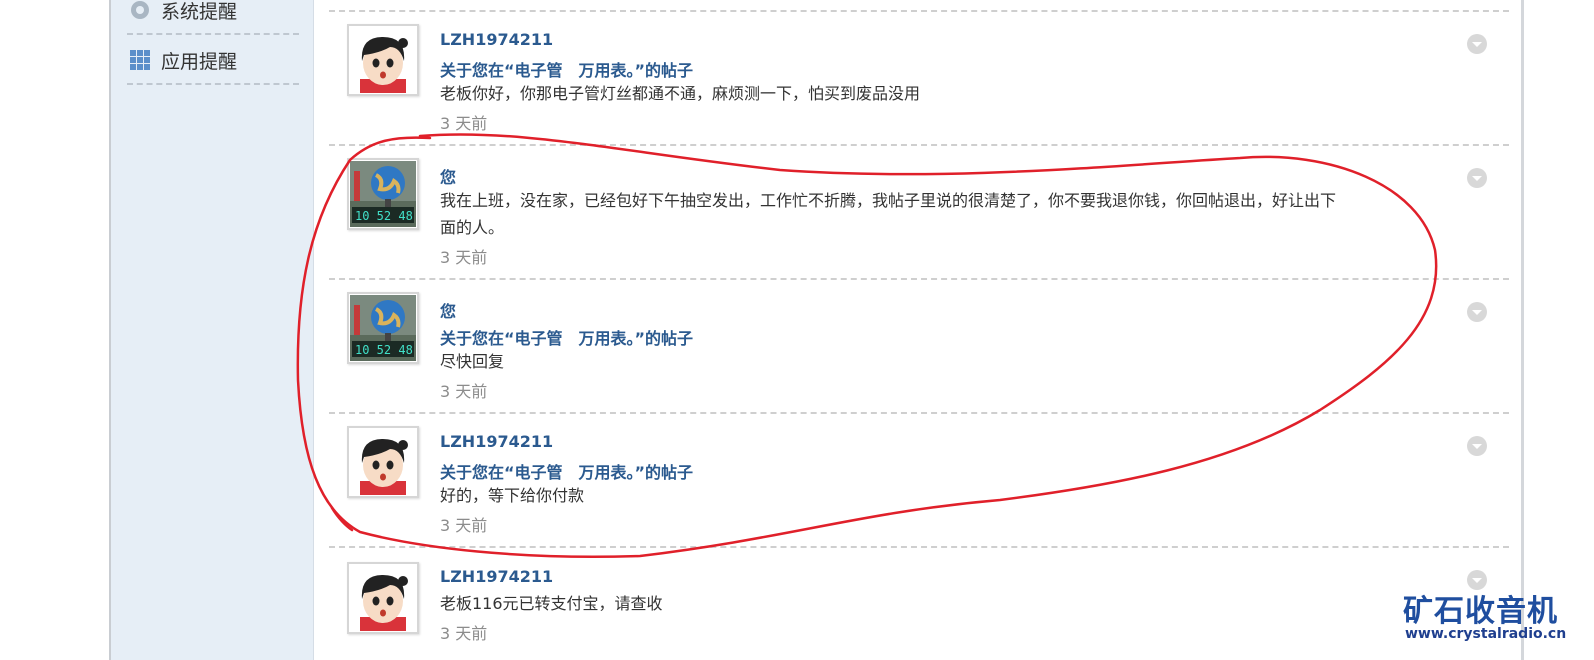  What do you see at coordinates (1522, 330) in the screenshot?
I see `page-frame-right` at bounding box center [1522, 330].